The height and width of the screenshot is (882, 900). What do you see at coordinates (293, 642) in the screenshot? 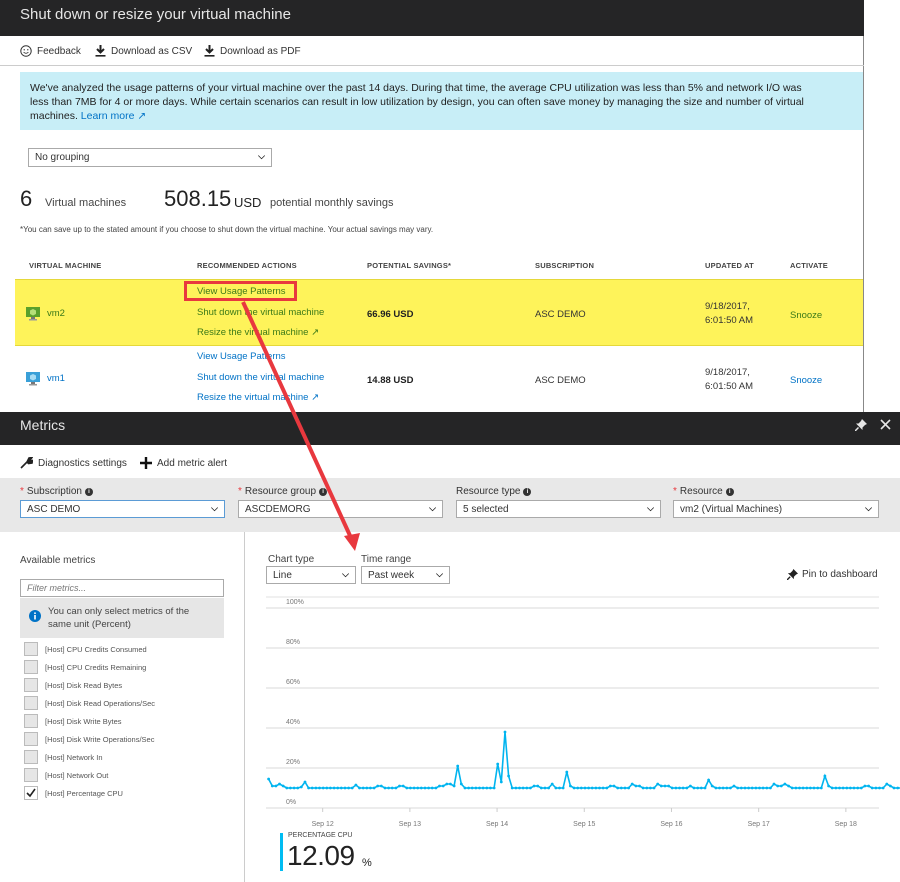
I see `y-tick-label: 80%` at bounding box center [293, 642].